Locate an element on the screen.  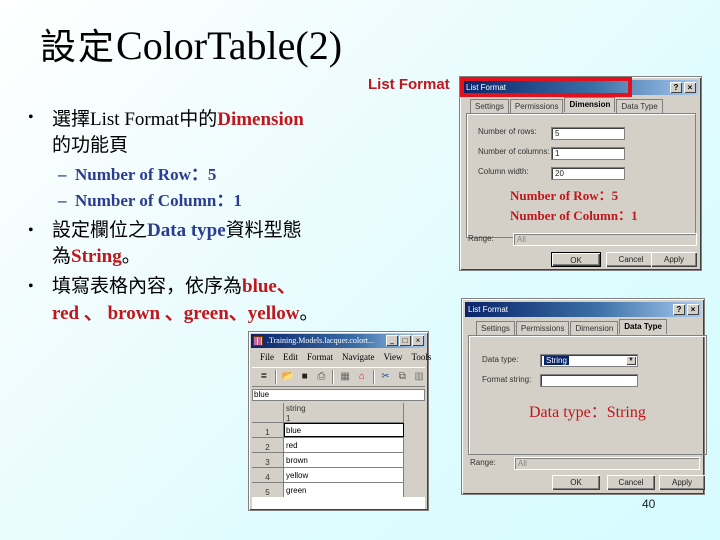
chevron-down-icon: ▼ is located at coordinates (631, 360).